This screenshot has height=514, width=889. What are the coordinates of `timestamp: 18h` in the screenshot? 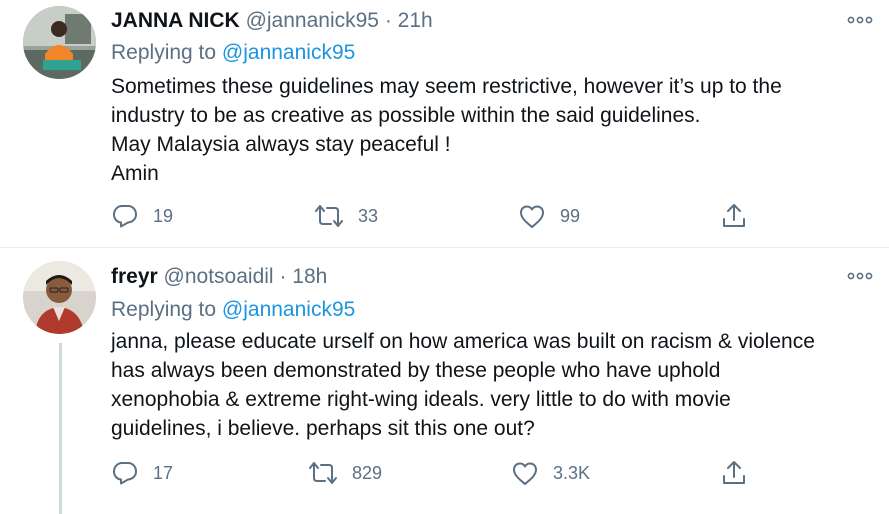 It's located at (309, 276).